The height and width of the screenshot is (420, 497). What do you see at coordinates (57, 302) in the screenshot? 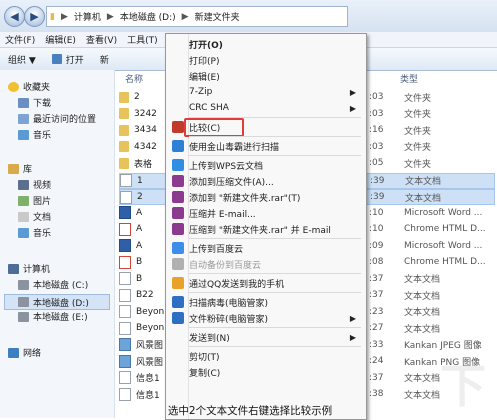
I see `nav-drive-d: 本地磁盘 (D:)` at bounding box center [57, 302].